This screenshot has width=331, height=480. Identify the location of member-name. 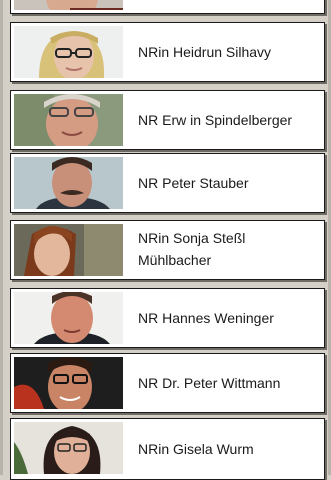
(228, 6).